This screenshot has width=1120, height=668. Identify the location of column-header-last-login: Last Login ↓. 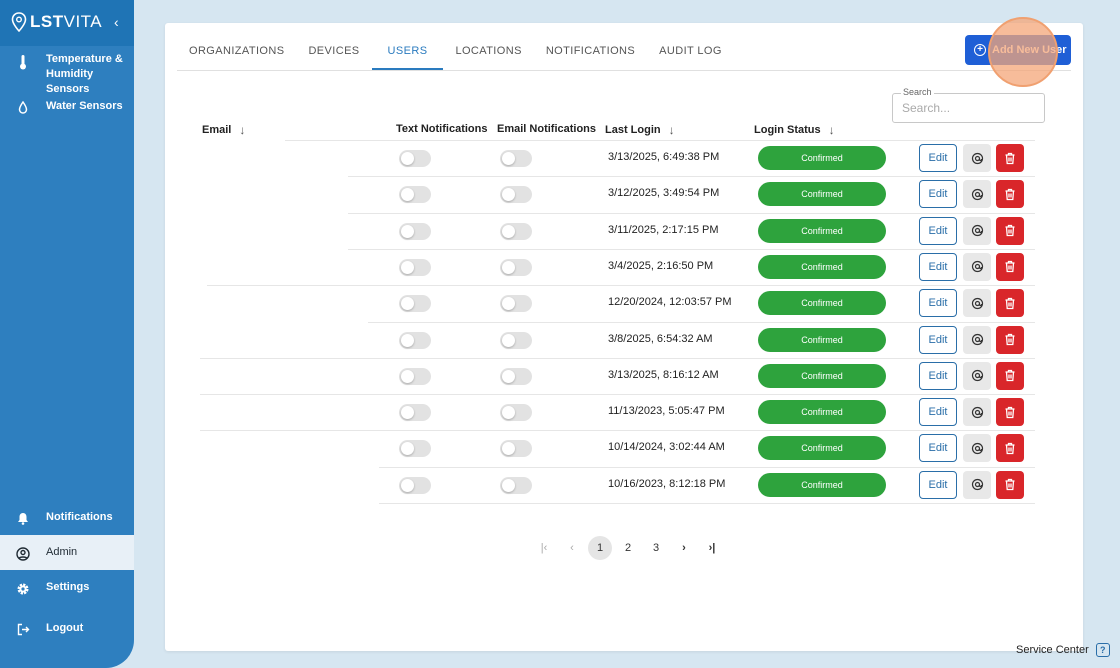
(640, 130).